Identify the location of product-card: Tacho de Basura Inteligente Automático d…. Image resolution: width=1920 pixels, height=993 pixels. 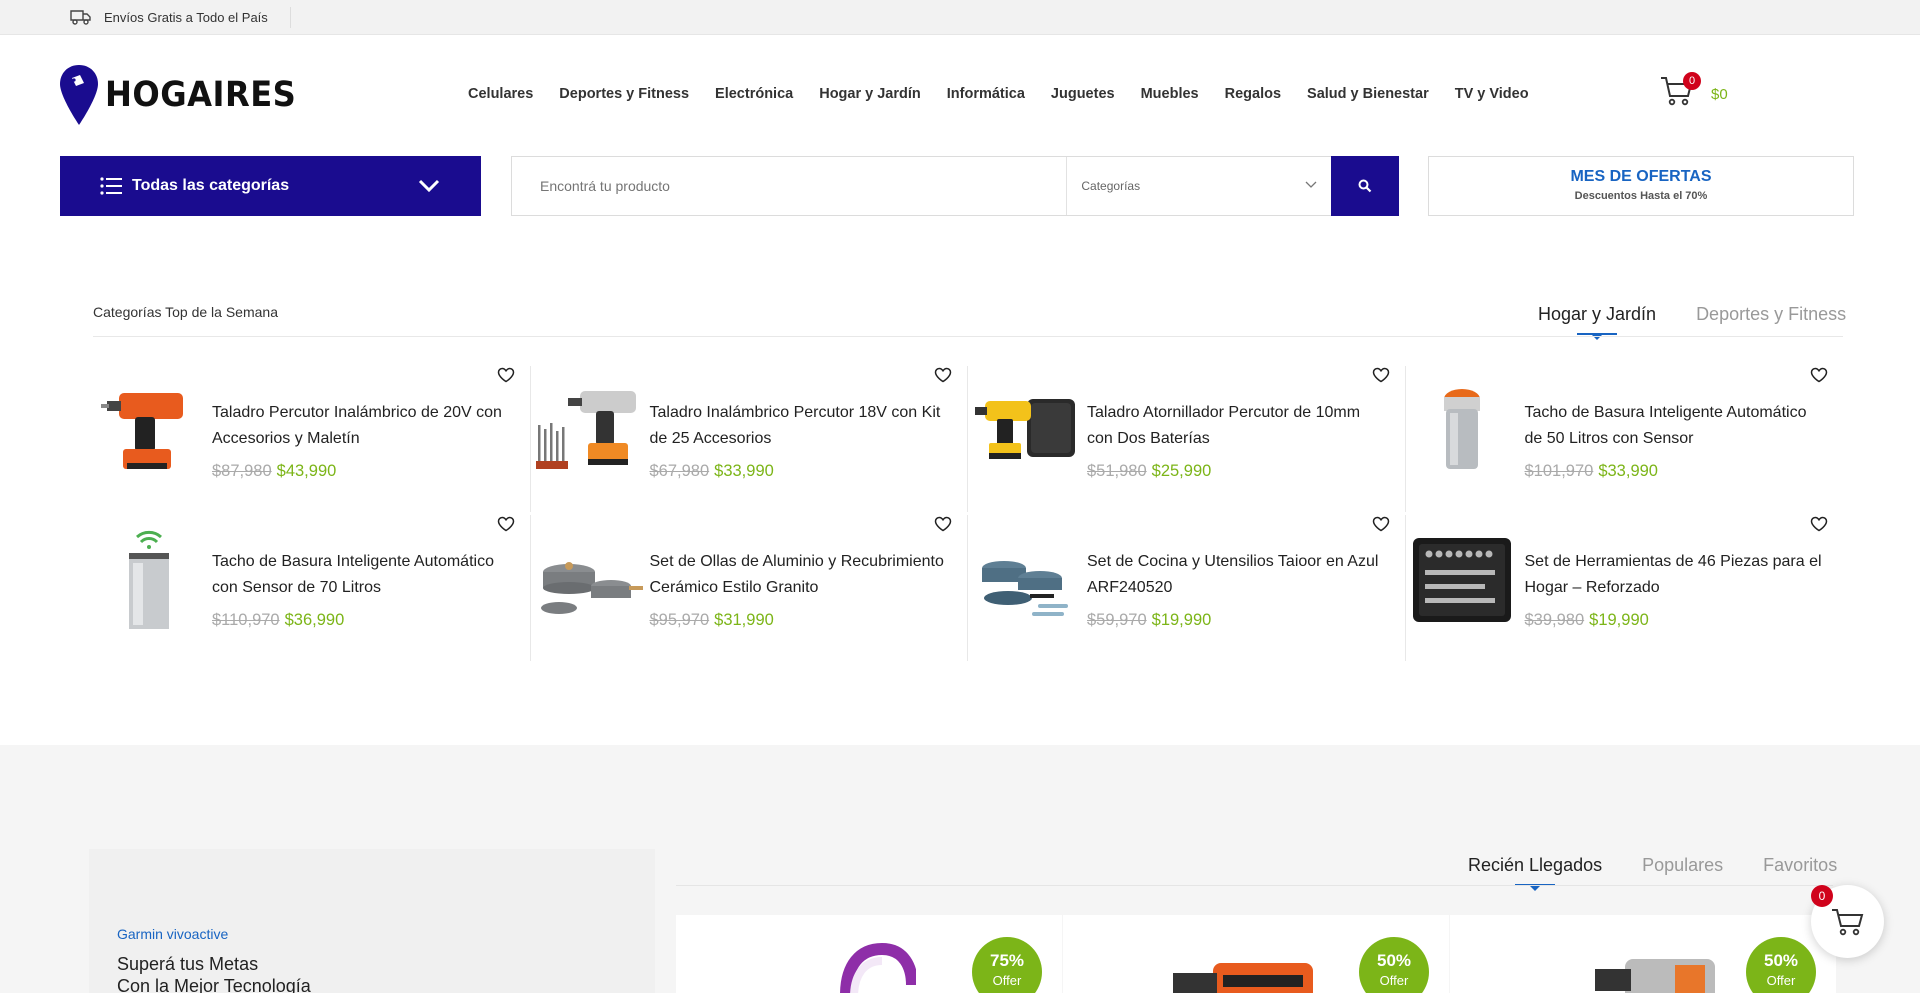
(1625, 439).